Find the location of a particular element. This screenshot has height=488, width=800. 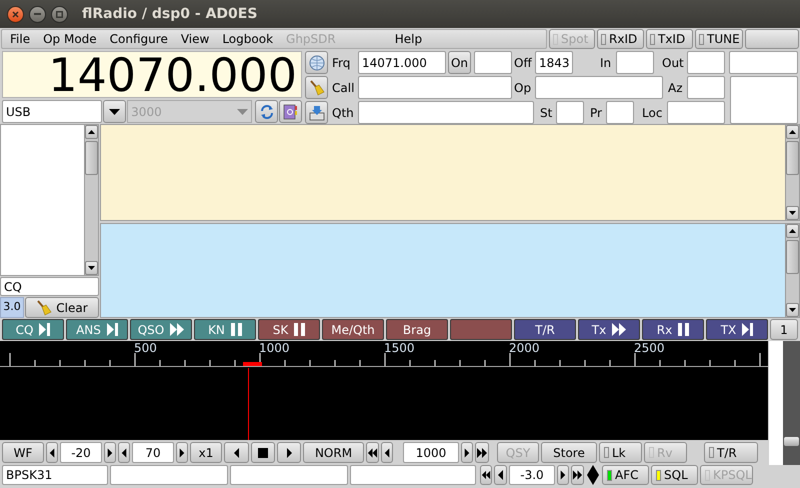

input-field: BPSK31 is located at coordinates (55, 475).